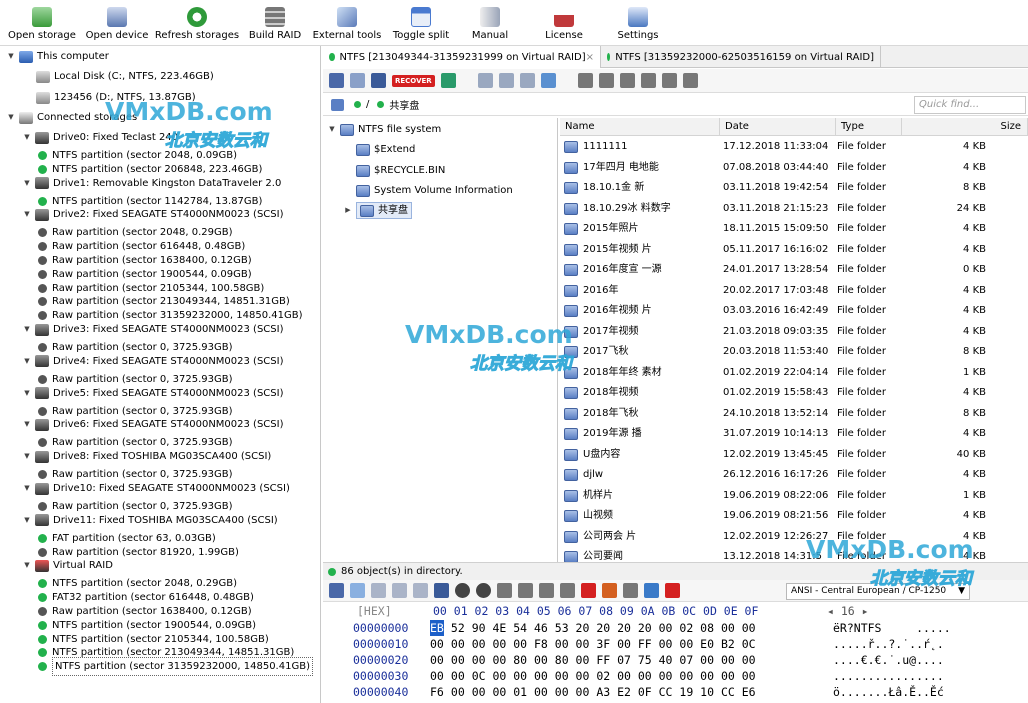 The height and width of the screenshot is (703, 1028). What do you see at coordinates (794, 475) in the screenshot?
I see `file-row: djlw 26.12.2016 16:17:26 File folder 4 KB` at bounding box center [794, 475].